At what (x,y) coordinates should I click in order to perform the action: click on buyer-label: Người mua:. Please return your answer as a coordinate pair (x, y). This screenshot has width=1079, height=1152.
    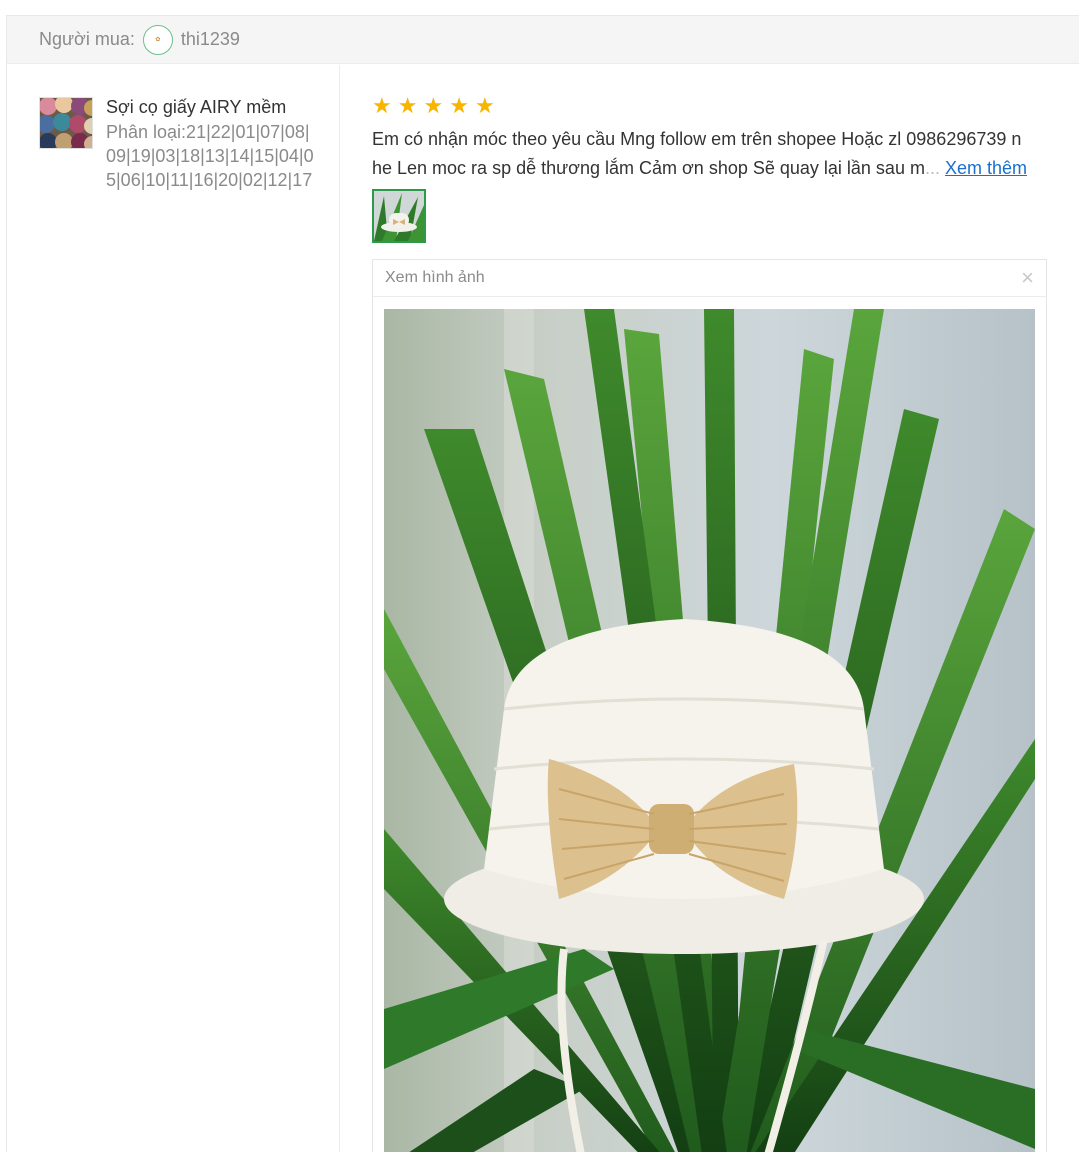
    Looking at the image, I should click on (87, 39).